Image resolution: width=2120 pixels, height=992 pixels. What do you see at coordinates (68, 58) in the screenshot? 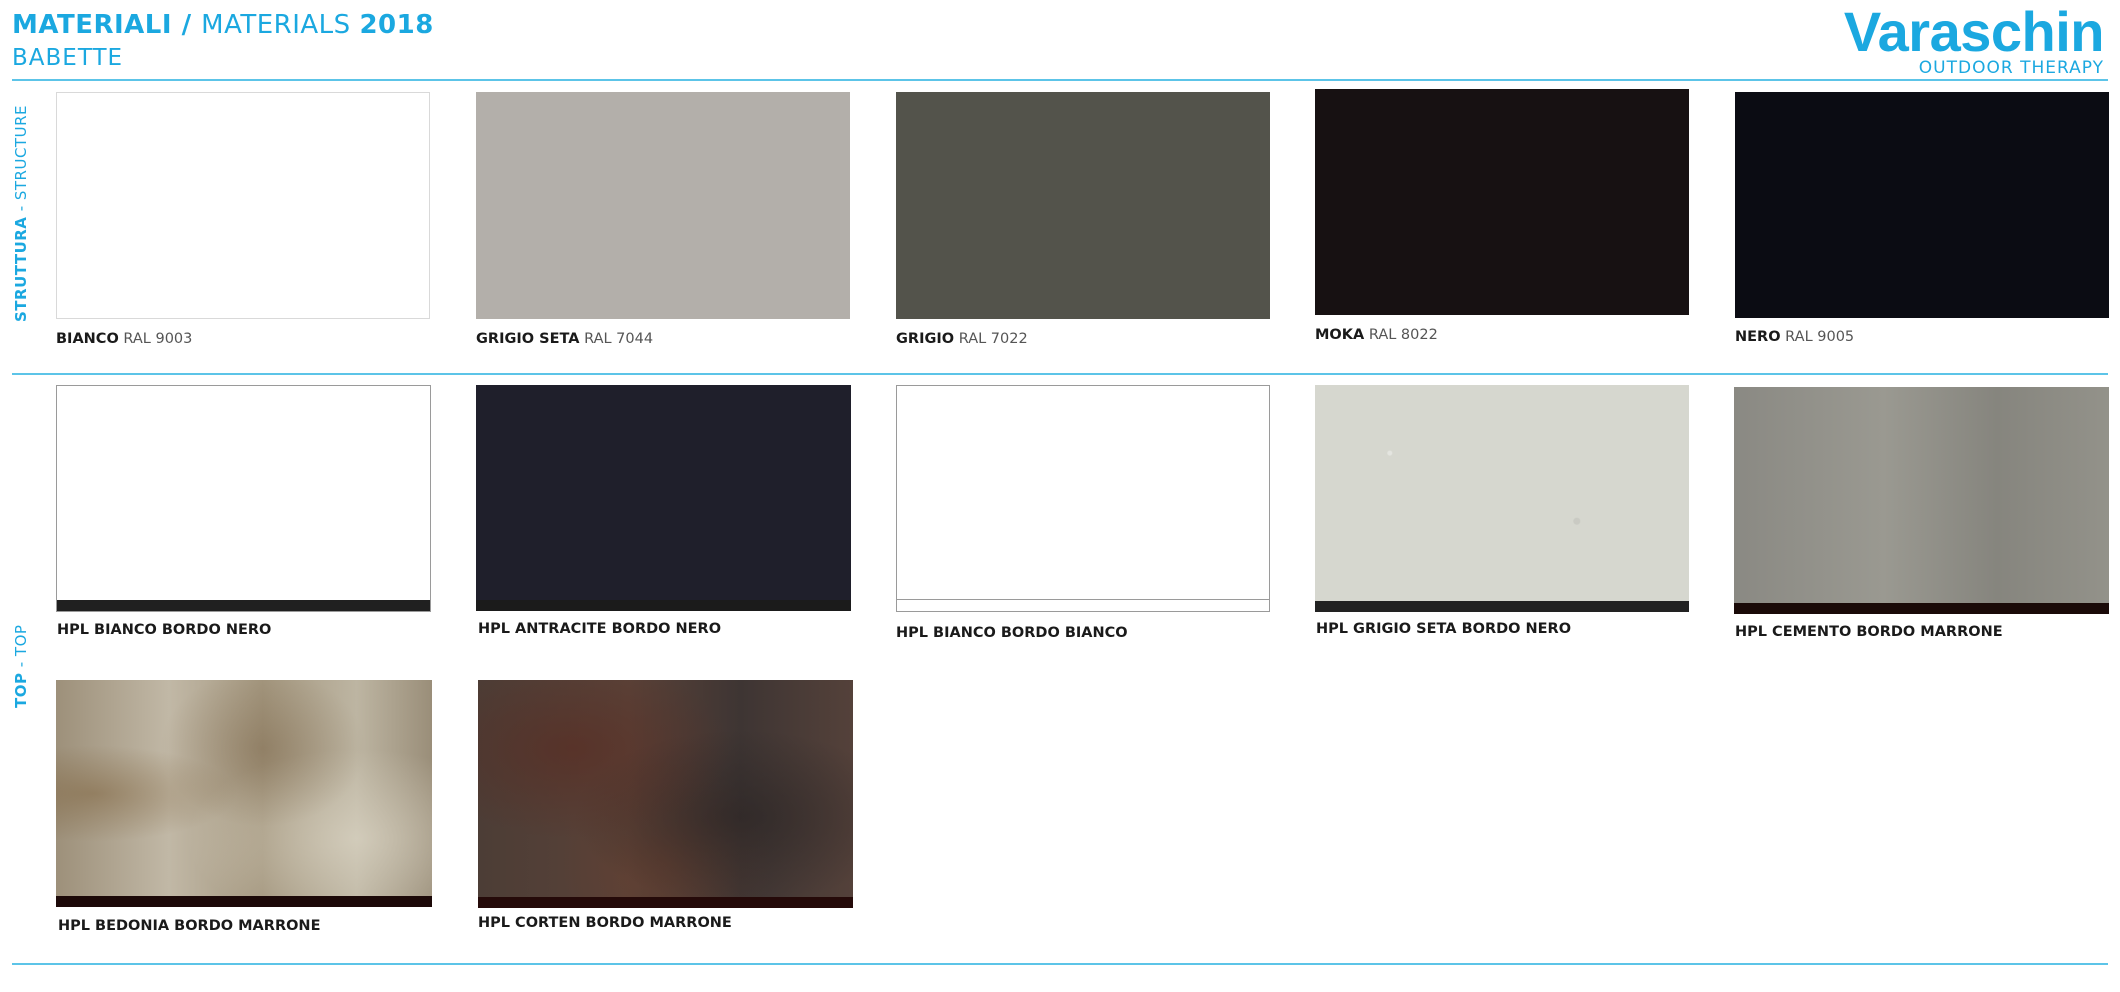
I see `page-subtitle: BABETTE` at bounding box center [68, 58].